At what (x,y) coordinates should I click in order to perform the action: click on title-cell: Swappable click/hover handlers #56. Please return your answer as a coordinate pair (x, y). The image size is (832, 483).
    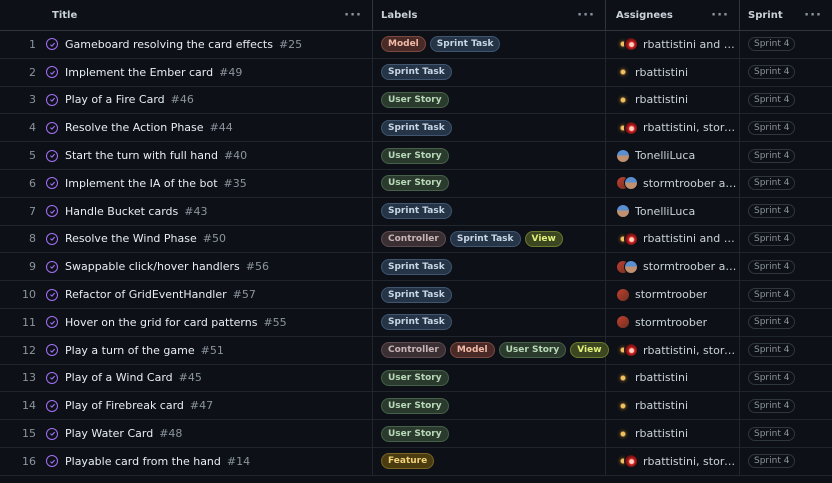
    Looking at the image, I should click on (208, 267).